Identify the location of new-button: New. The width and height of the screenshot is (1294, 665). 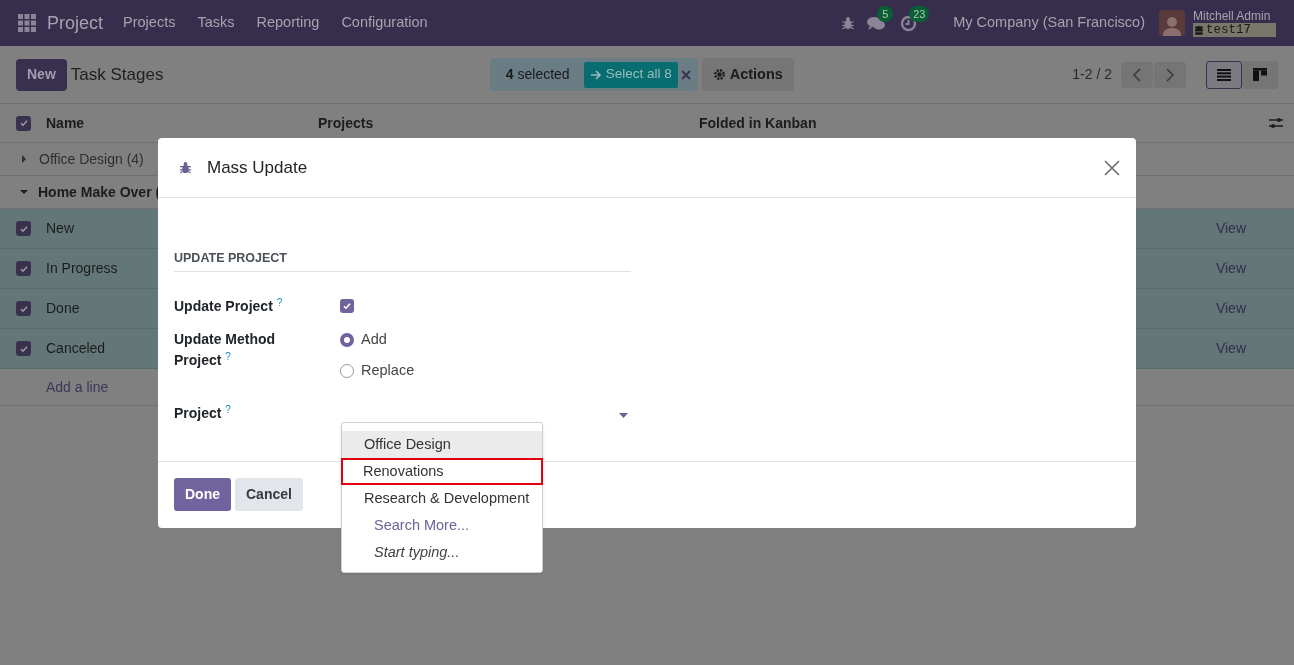
(41, 74).